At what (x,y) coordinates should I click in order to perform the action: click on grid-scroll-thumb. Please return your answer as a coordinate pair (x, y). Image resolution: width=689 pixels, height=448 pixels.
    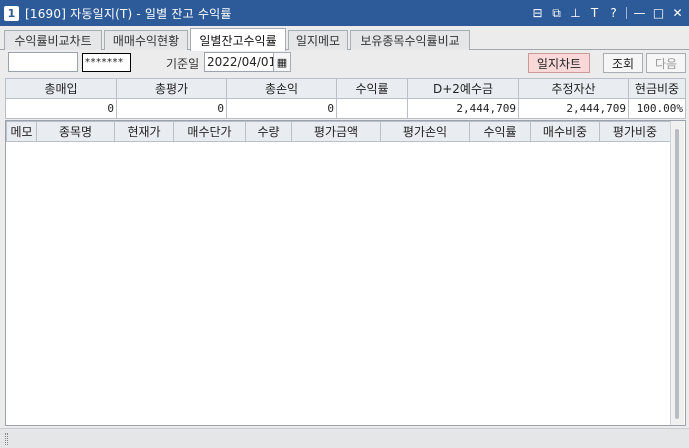
    Looking at the image, I should click on (677, 274).